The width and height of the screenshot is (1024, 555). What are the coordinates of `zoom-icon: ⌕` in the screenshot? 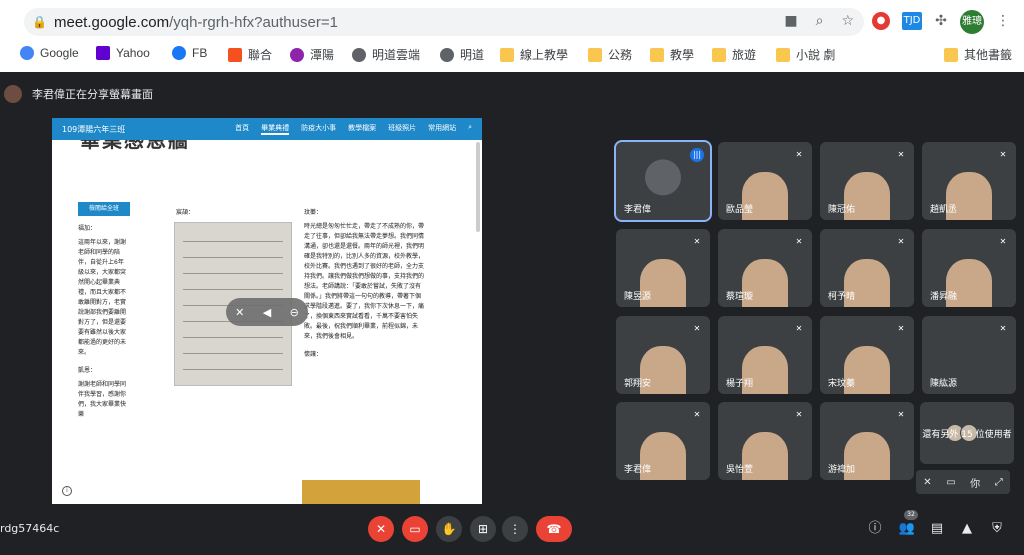 It's located at (820, 21).